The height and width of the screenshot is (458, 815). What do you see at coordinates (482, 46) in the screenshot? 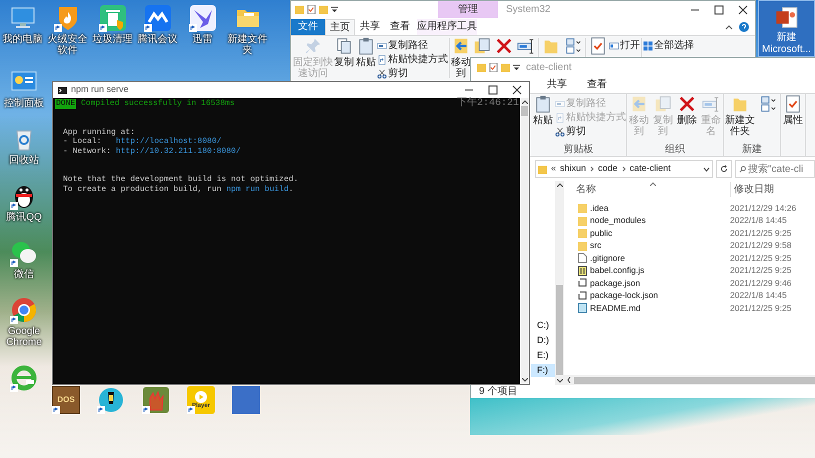
I see `folders-icon` at bounding box center [482, 46].